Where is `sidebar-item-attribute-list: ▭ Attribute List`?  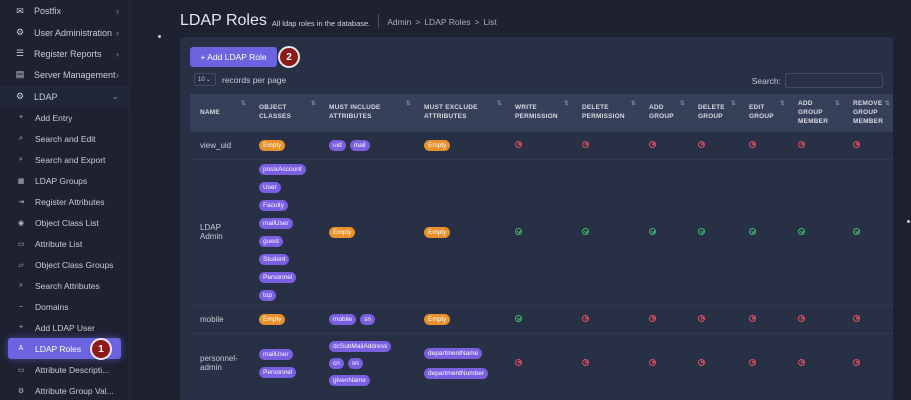 sidebar-item-attribute-list: ▭ Attribute List is located at coordinates (64, 243).